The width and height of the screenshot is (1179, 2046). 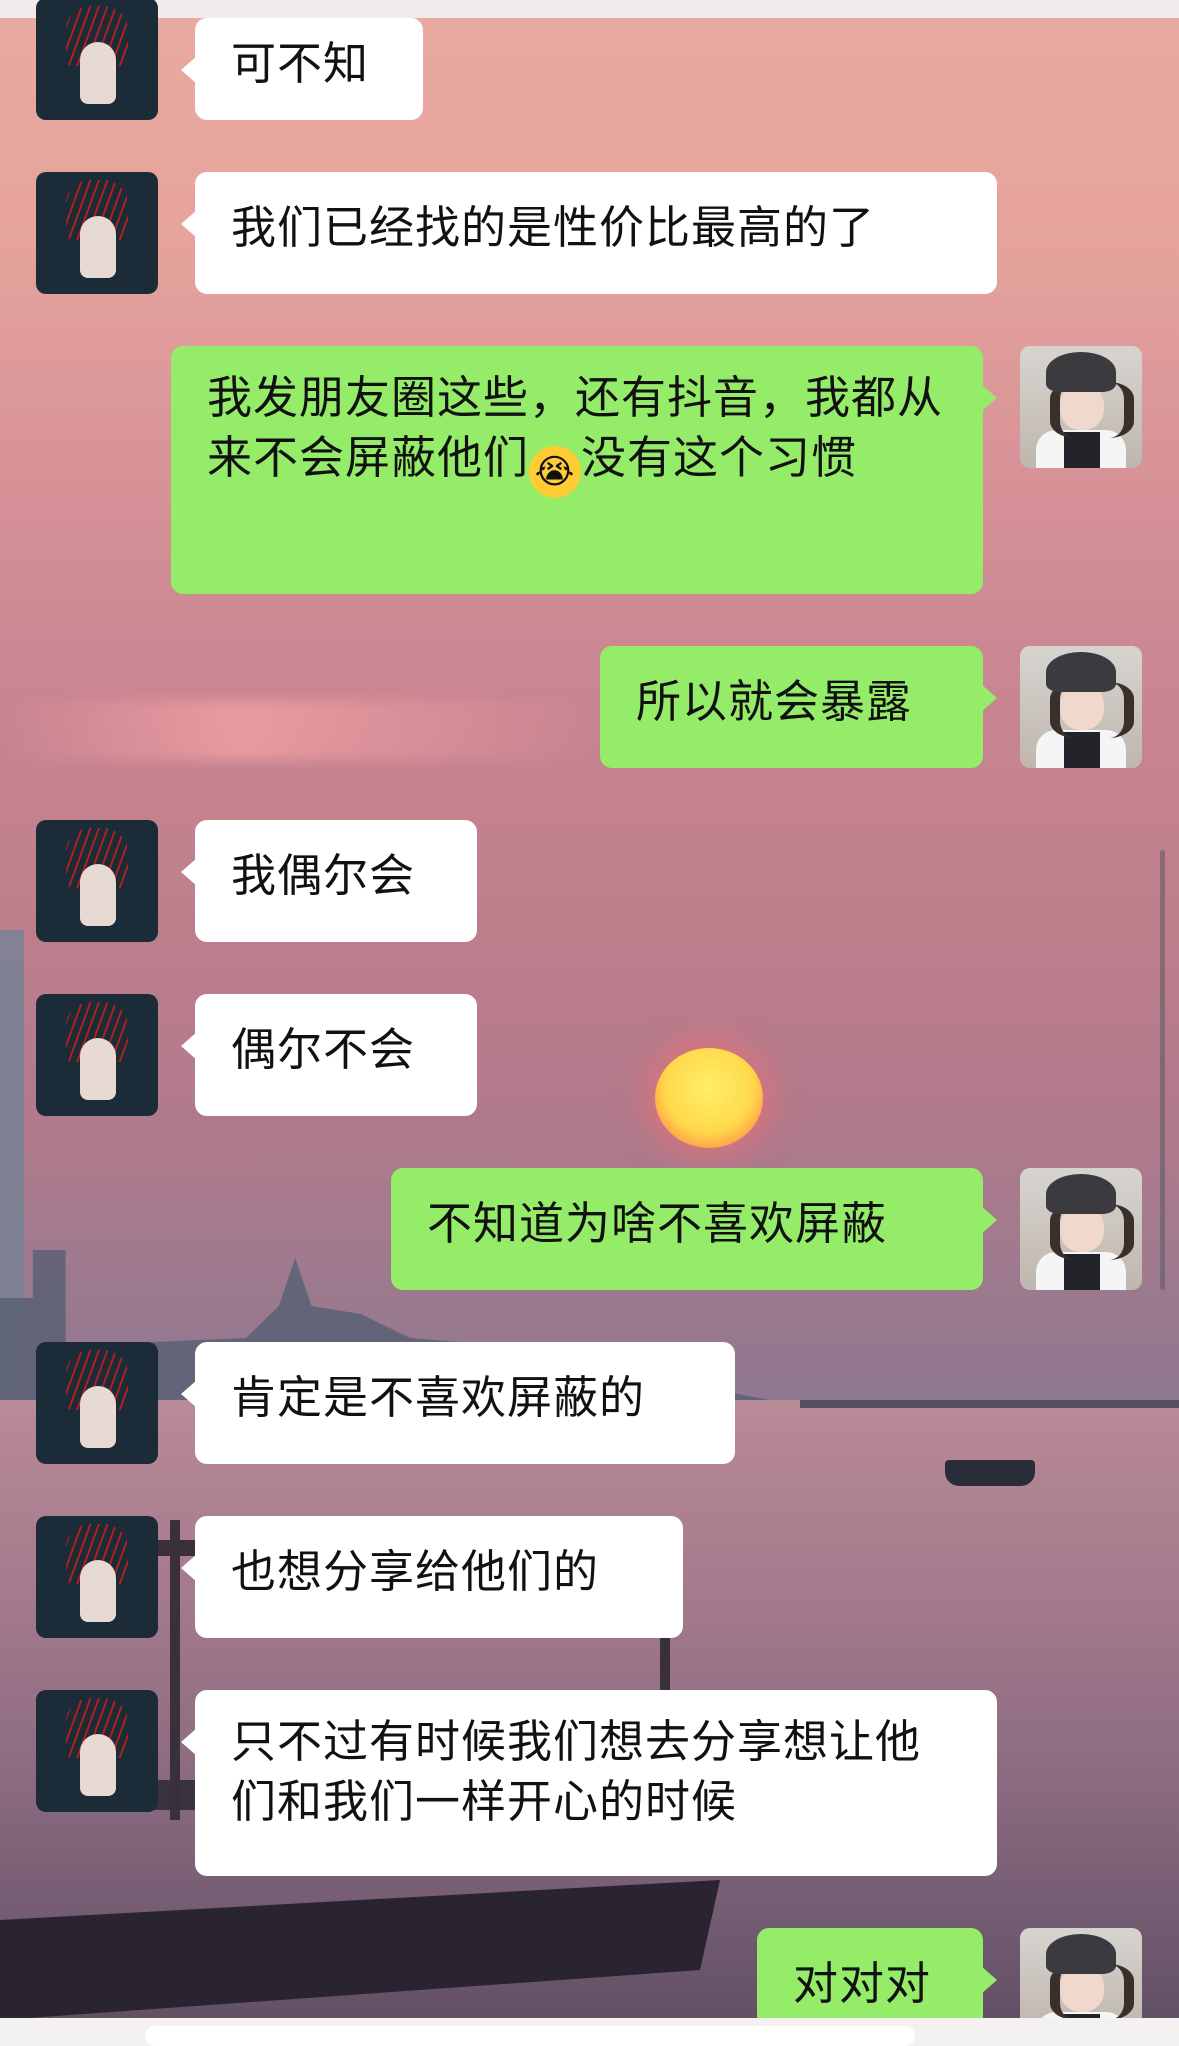 I want to click on message-bubble-incoming: 可不知, so click(x=302, y=69).